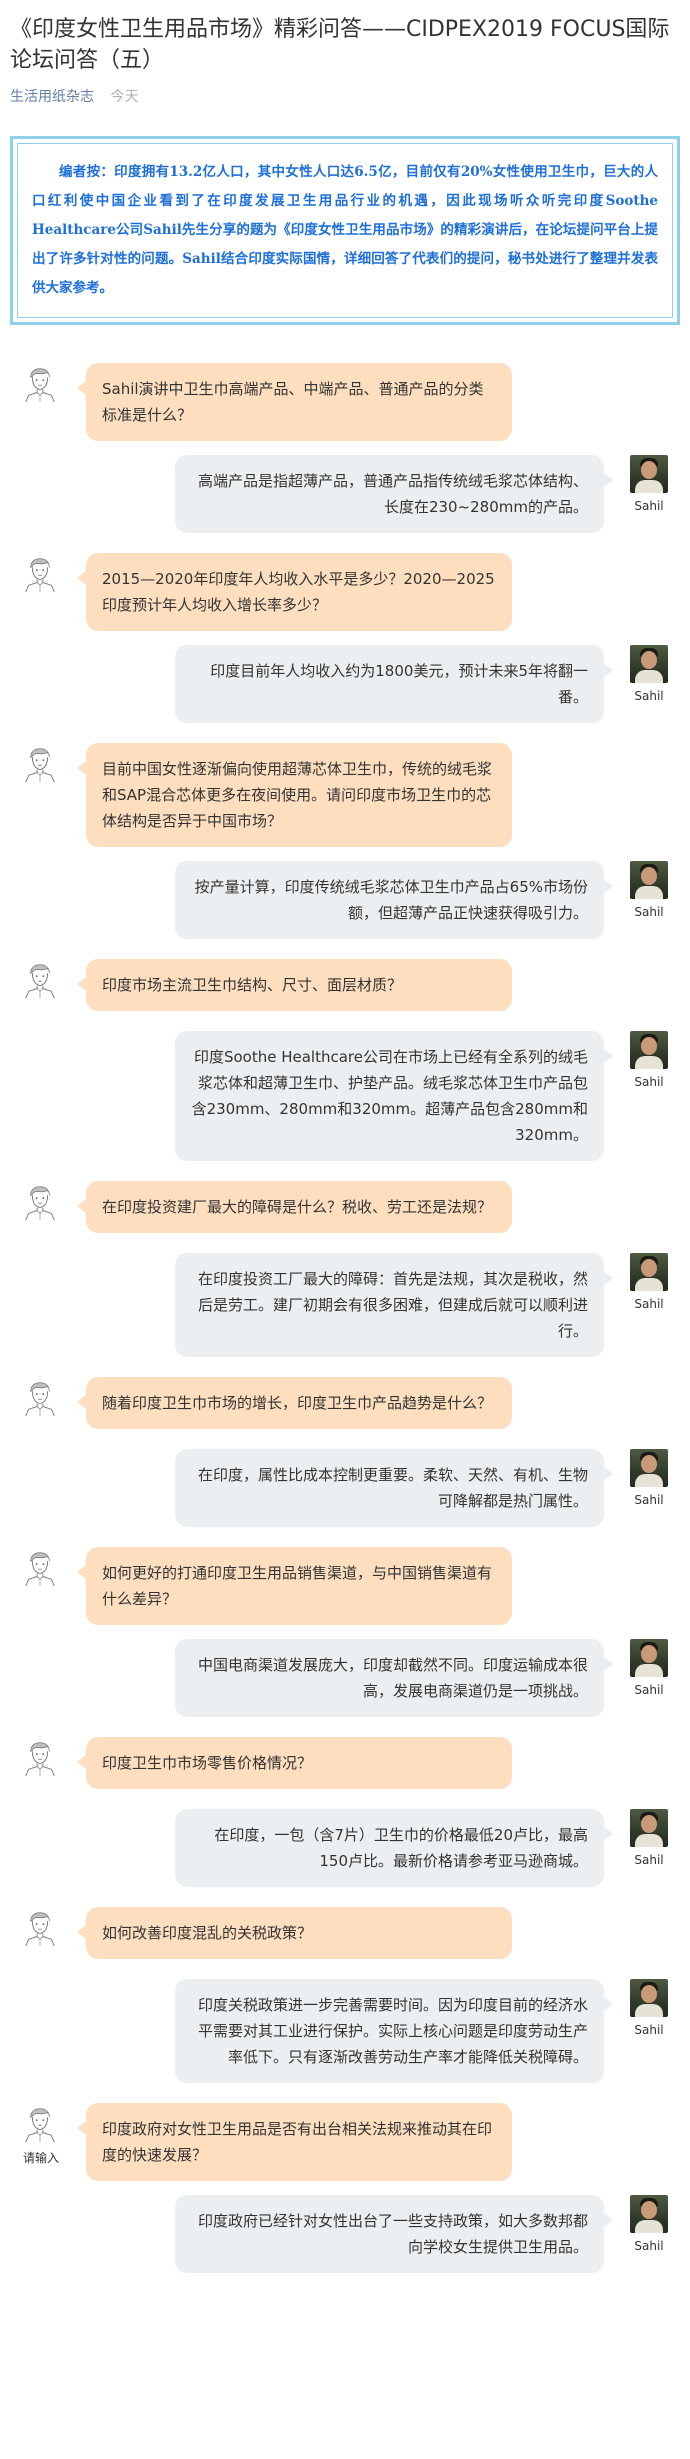 The height and width of the screenshot is (2459, 690). I want to click on article-meta: 生活用纸杂志 今天, so click(345, 96).